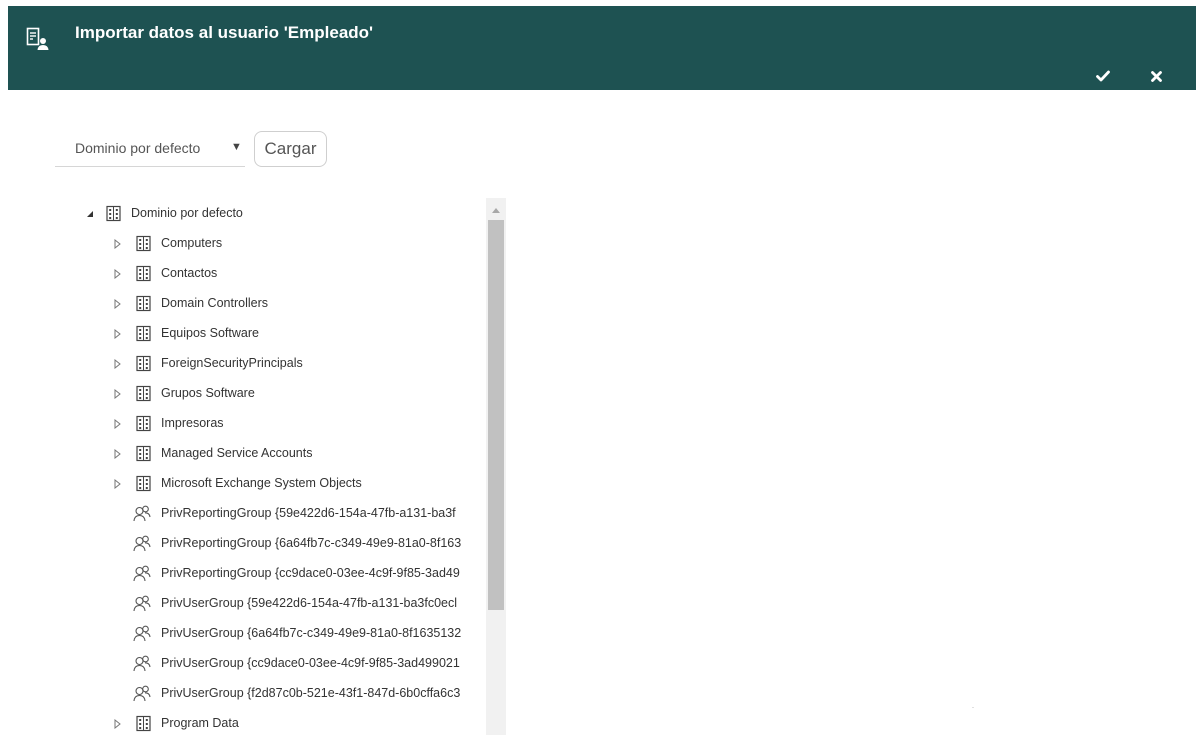 The height and width of the screenshot is (735, 1196). What do you see at coordinates (200, 723) in the screenshot?
I see `tree-item-label: Program Data` at bounding box center [200, 723].